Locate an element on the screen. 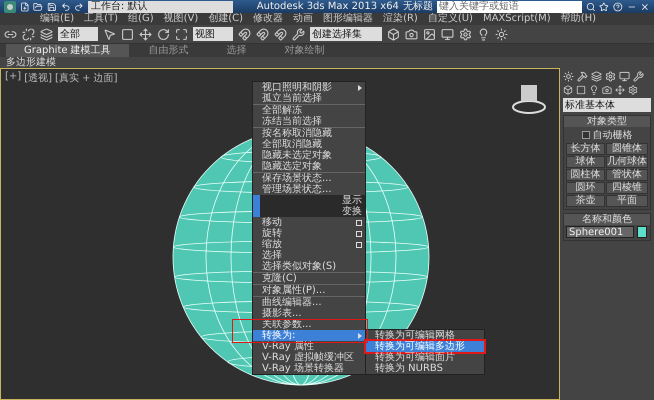 The width and height of the screenshot is (654, 400). ribbon-tab: 对象绘制 is located at coordinates (304, 50).